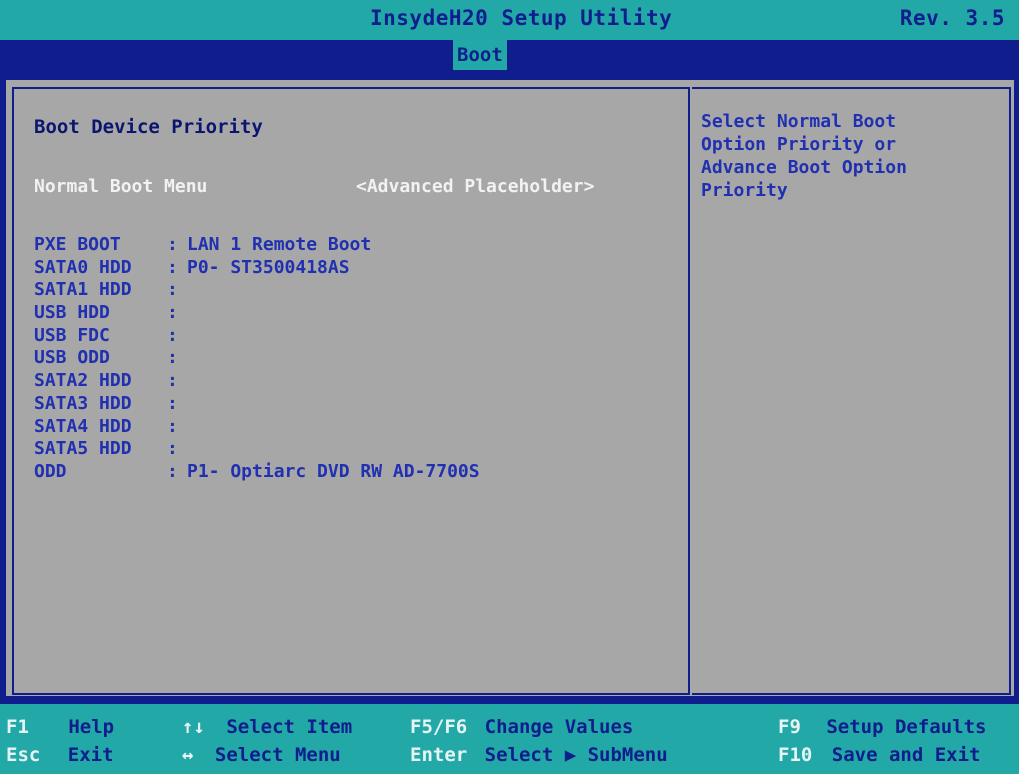  I want to click on boot-device-value: LAN 1 Remote Boot, so click(279, 244).